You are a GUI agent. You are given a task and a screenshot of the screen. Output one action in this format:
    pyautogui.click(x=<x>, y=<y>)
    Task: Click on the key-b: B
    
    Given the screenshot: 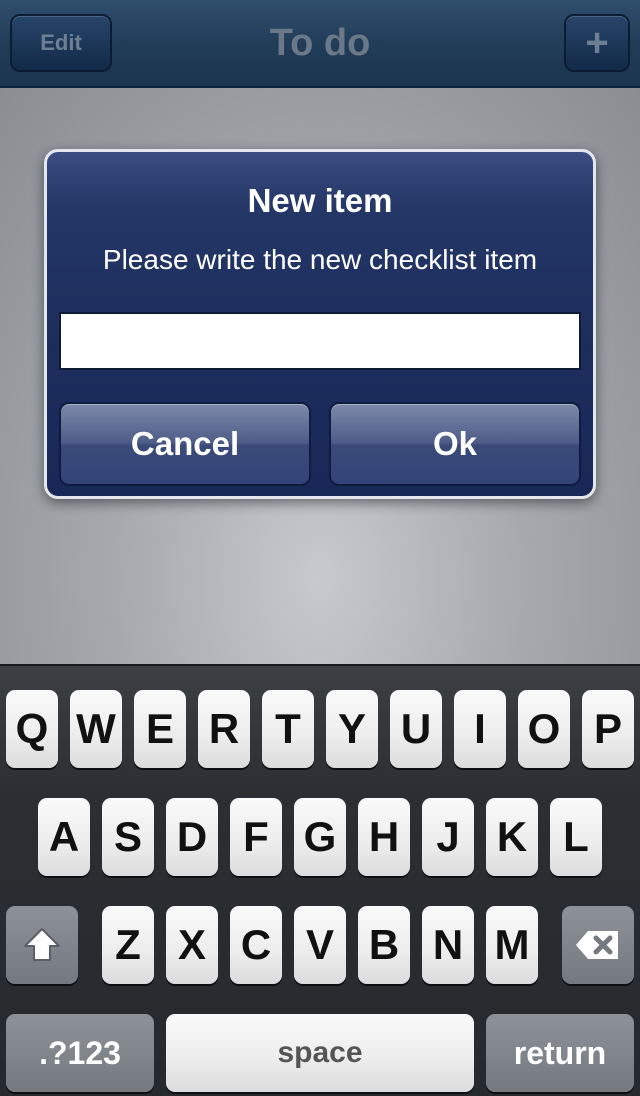 What is the action you would take?
    pyautogui.click(x=384, y=945)
    